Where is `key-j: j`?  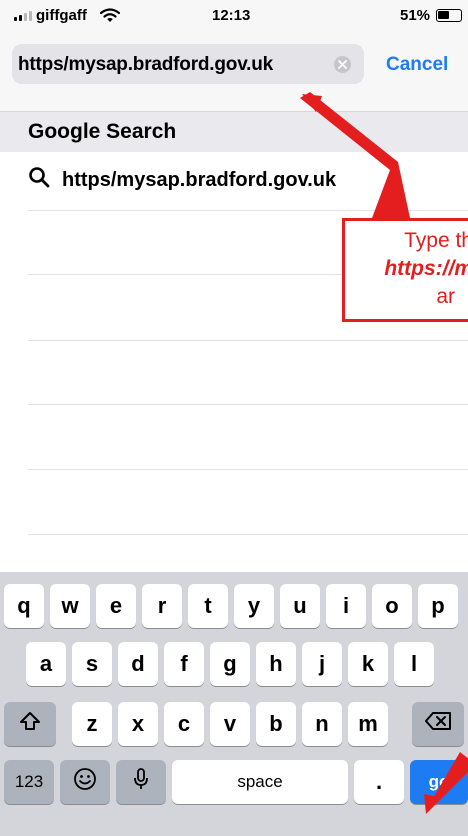
key-j: j is located at coordinates (322, 664).